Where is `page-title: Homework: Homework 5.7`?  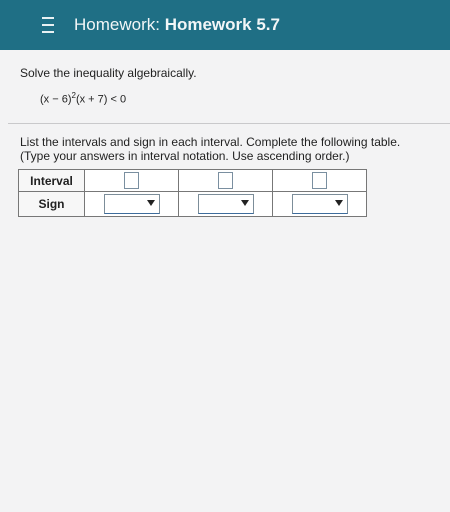
page-title: Homework: Homework 5.7 is located at coordinates (177, 25).